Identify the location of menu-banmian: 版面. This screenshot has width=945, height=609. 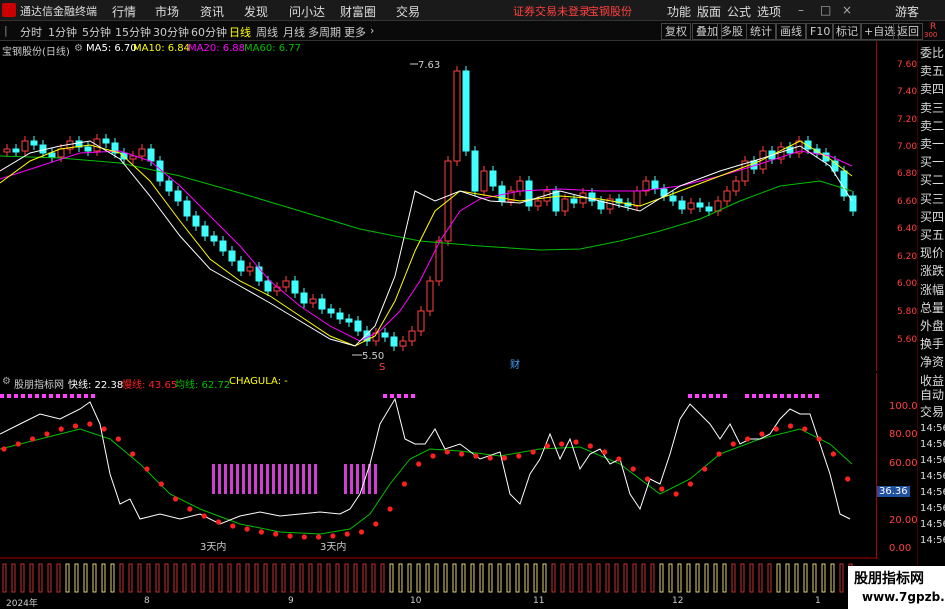
(709, 11).